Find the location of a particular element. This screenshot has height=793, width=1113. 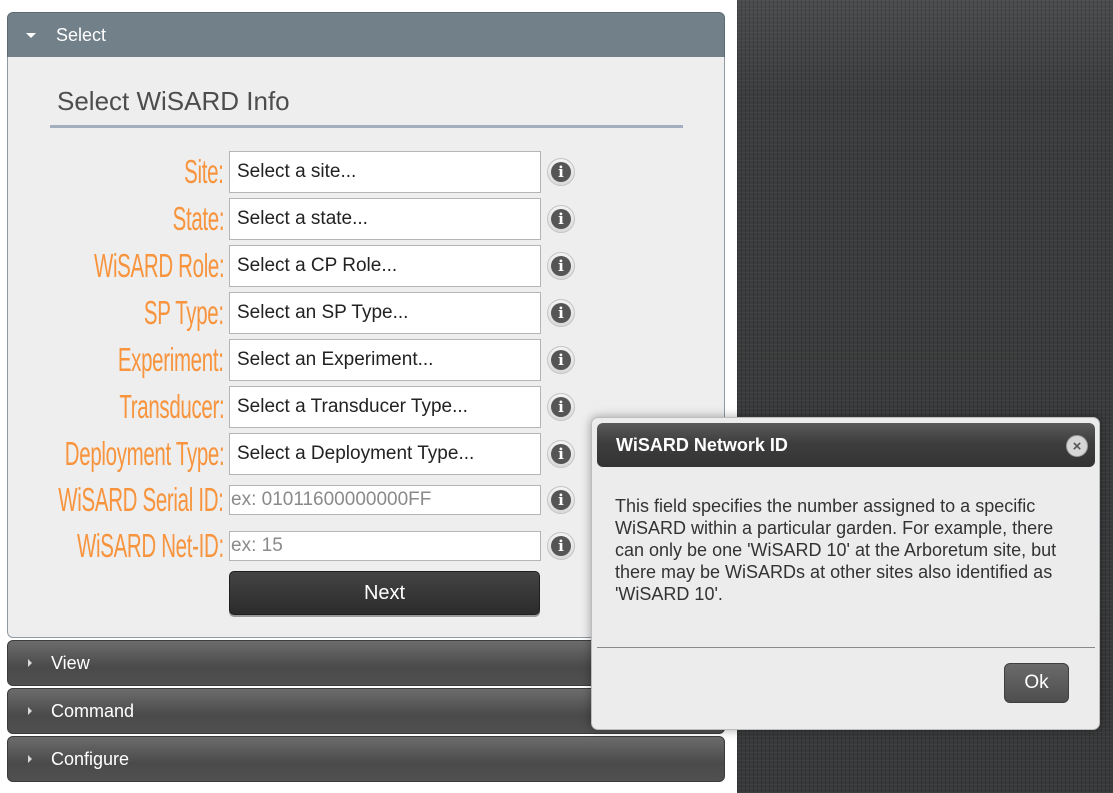

state-info-button: i is located at coordinates (561, 219).